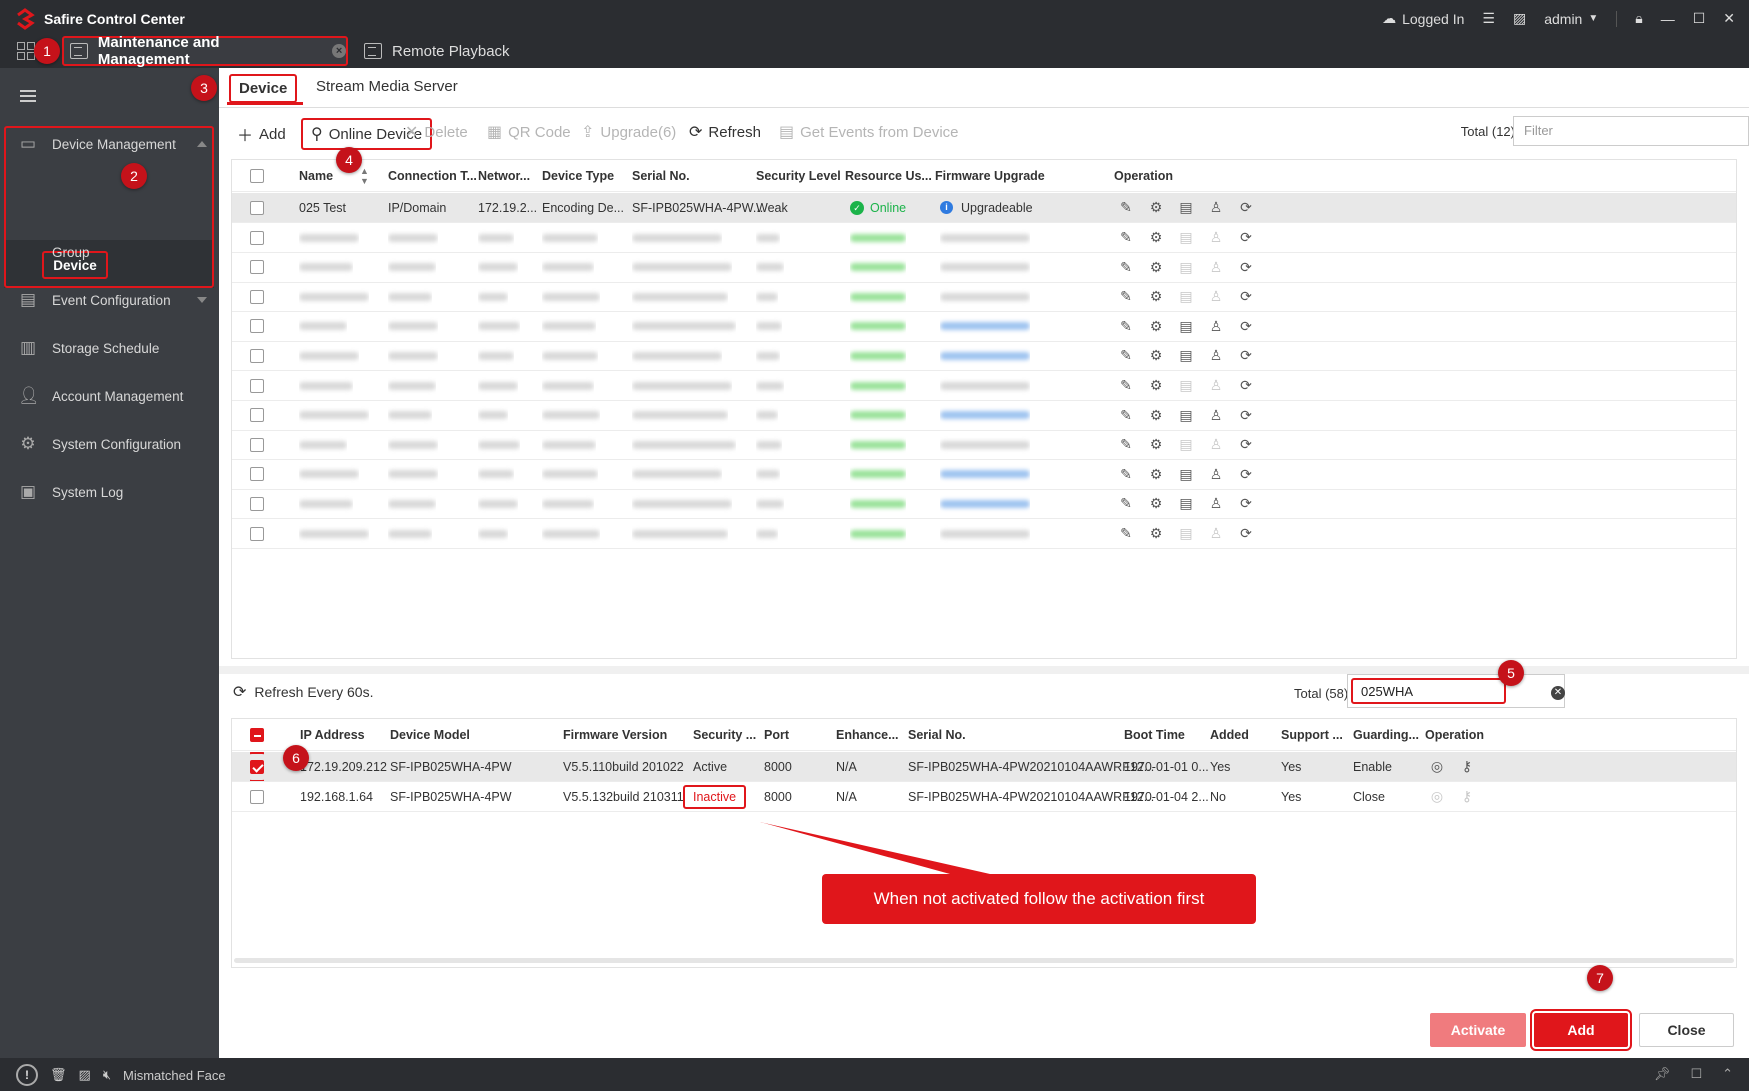  Describe the element at coordinates (109, 300) in the screenshot. I see `sidebar-item-event-configuration: ▤ Event Configuration` at that location.